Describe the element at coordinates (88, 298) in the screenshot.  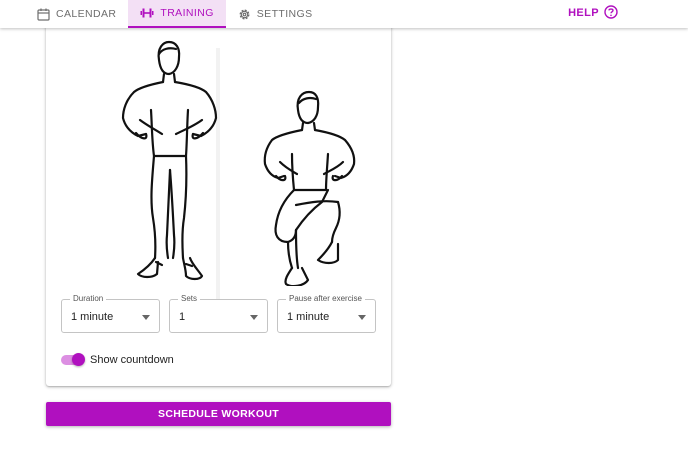
I see `duration-legend: Duration` at that location.